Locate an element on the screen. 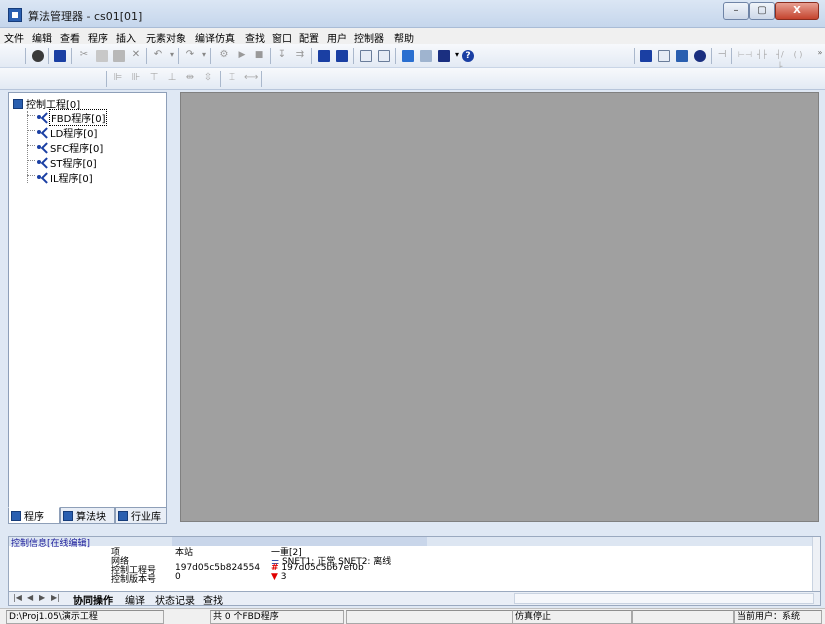 Image resolution: width=825 pixels, height=624 pixels. delete-icon: ✕ is located at coordinates (136, 55).